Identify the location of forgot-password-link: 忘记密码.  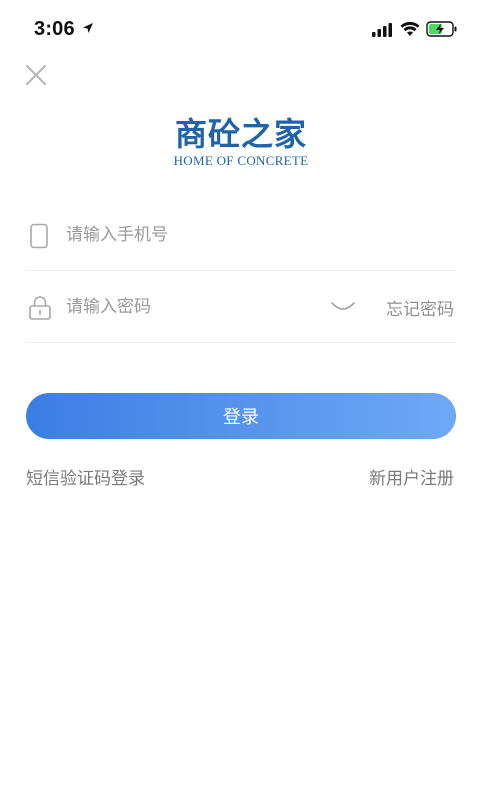
(420, 307).